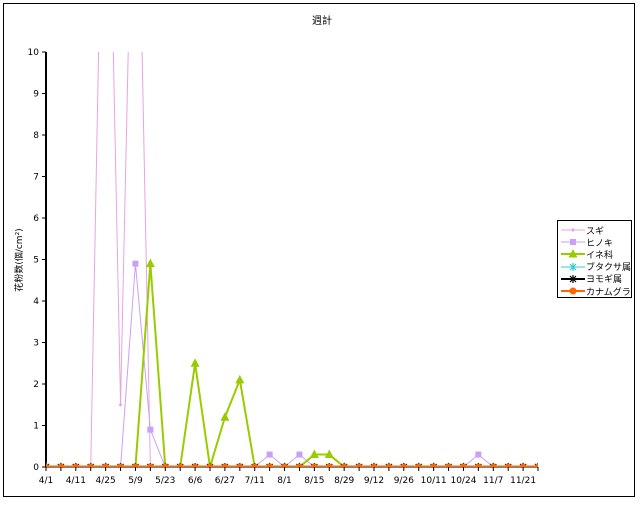 The image size is (644, 505). What do you see at coordinates (314, 481) in the screenshot?
I see `x-tick-label: 8/15` at bounding box center [314, 481].